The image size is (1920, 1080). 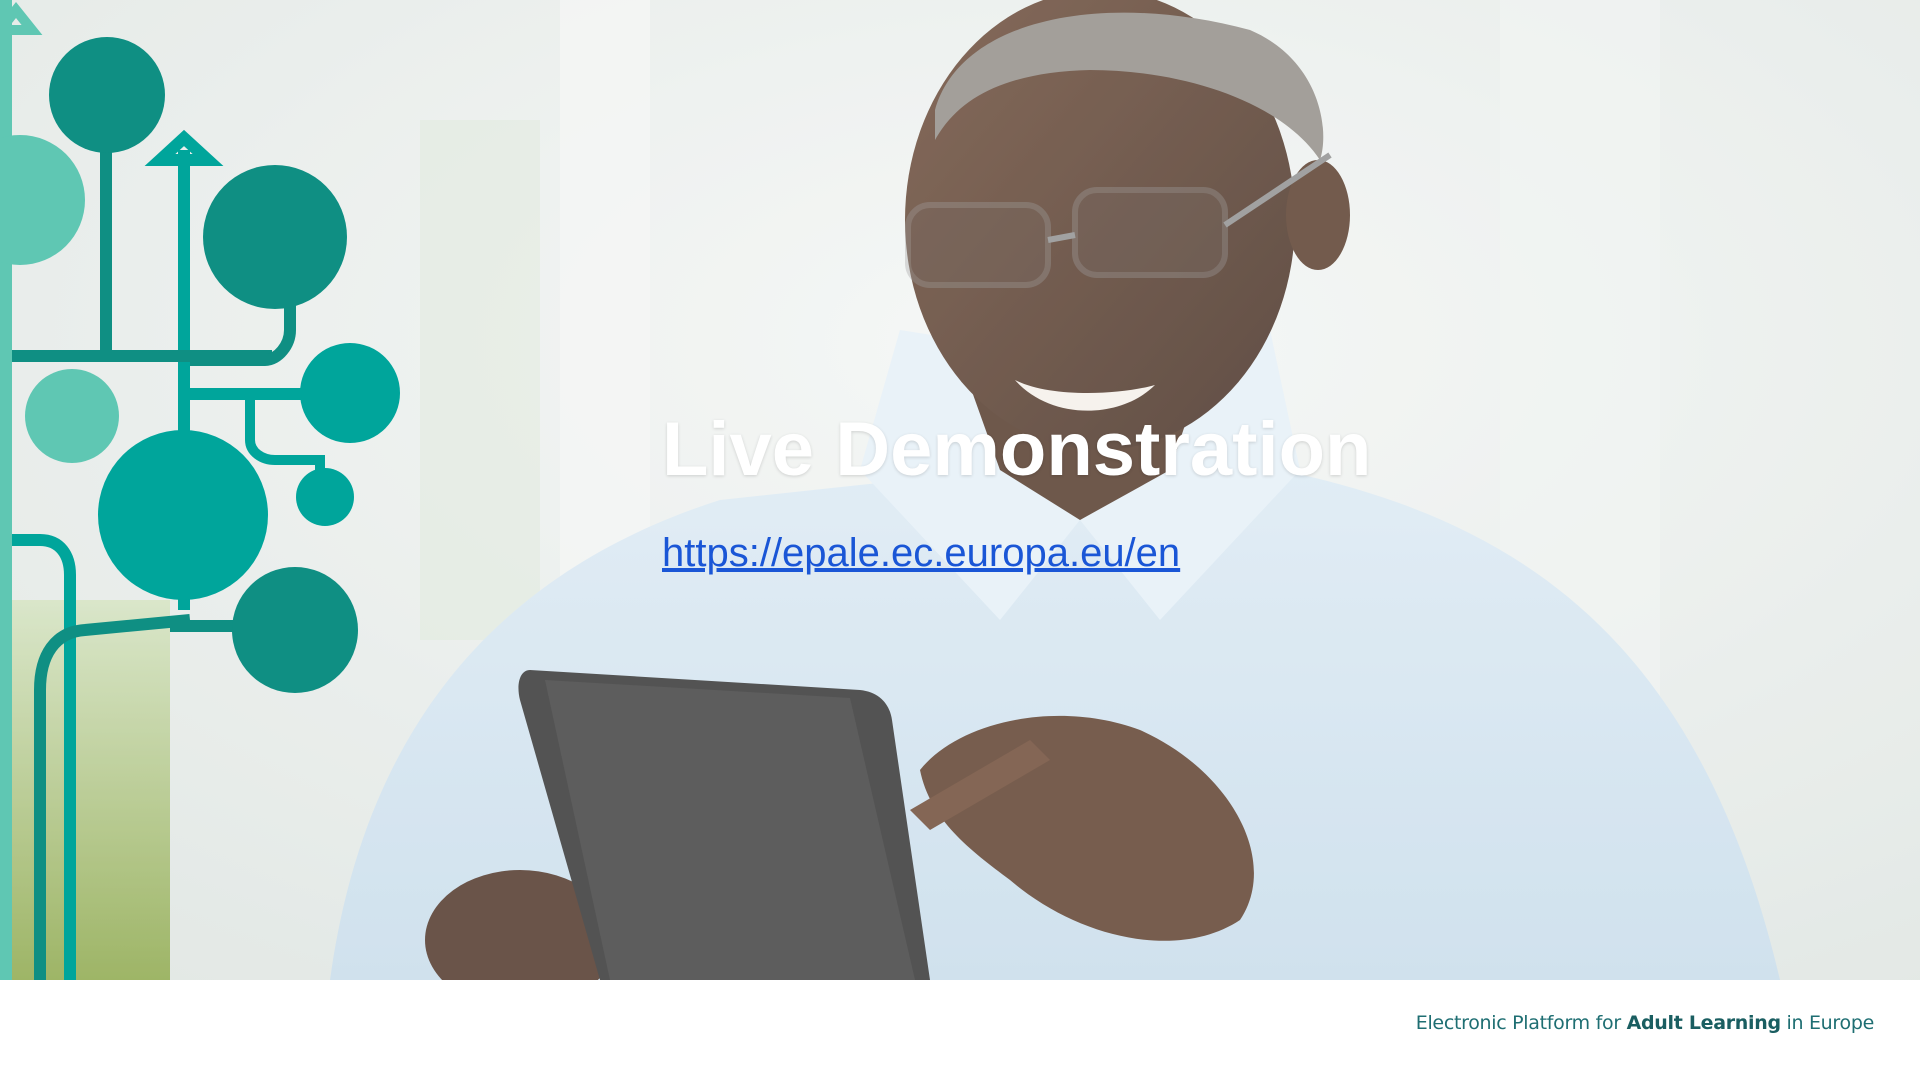 I want to click on slide-title: Live Demonstration, so click(x=1017, y=449).